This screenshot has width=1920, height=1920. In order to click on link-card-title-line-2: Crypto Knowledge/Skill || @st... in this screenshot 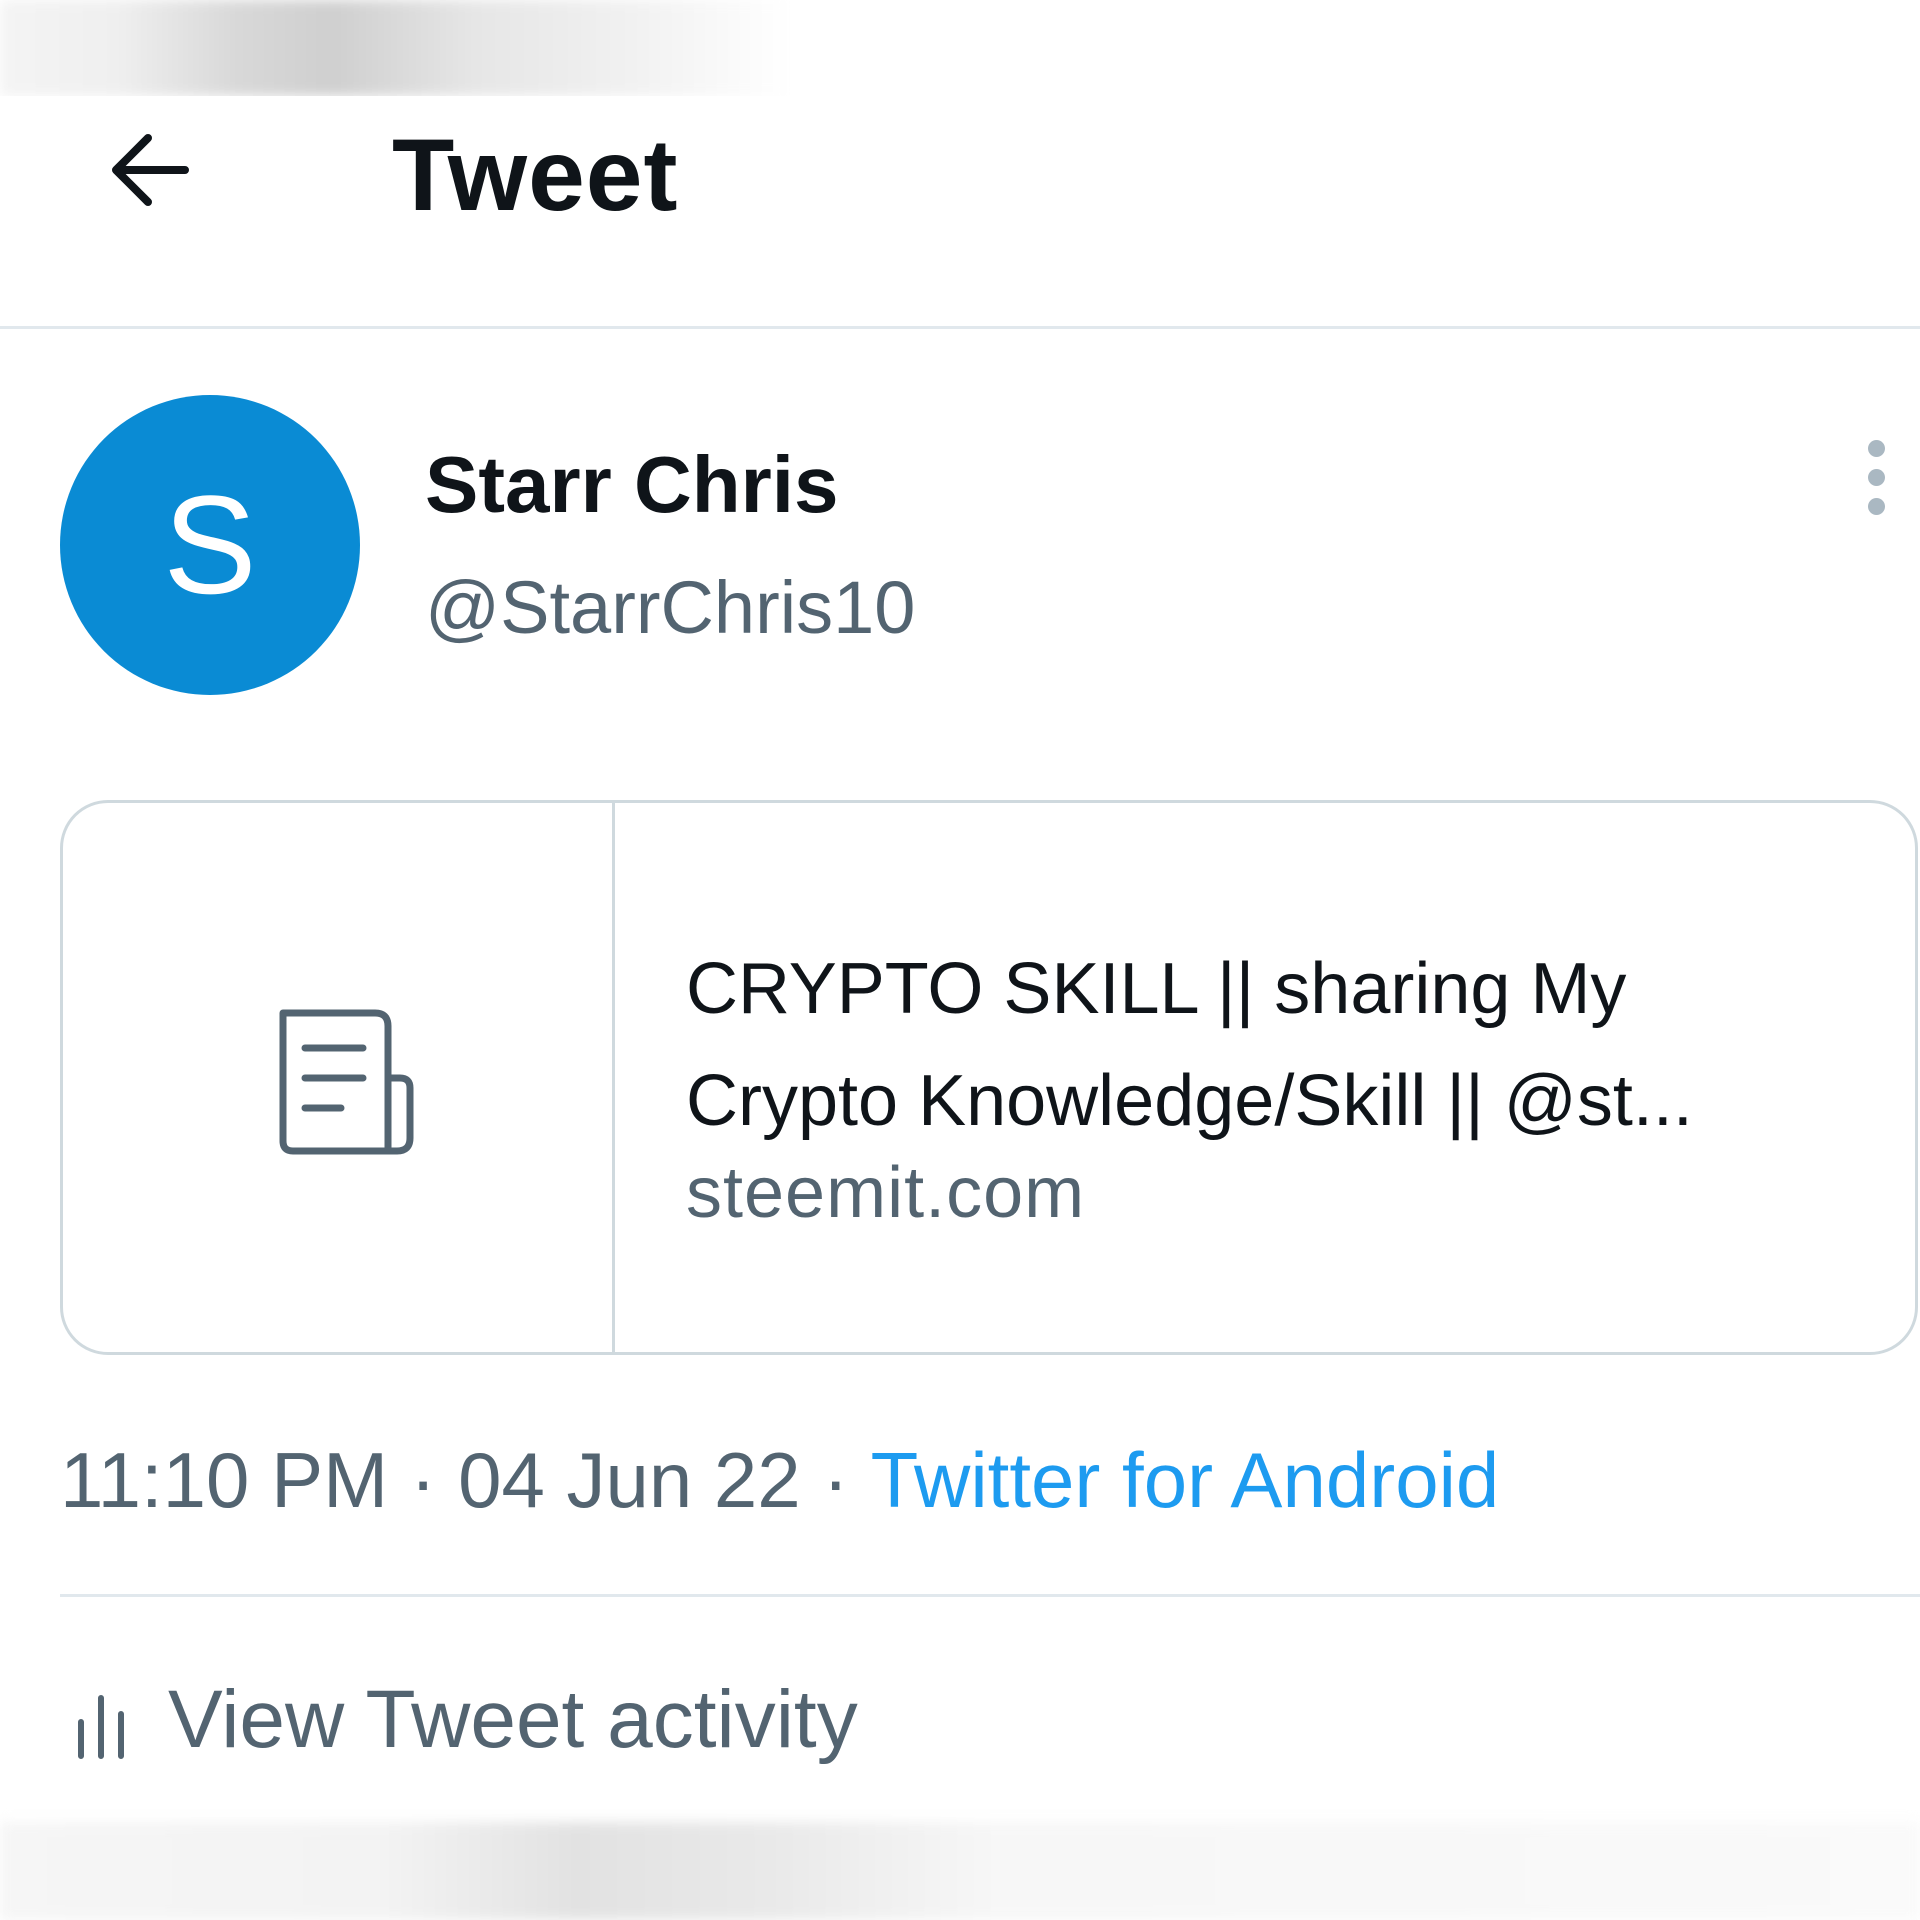, I will do `click(1189, 1101)`.